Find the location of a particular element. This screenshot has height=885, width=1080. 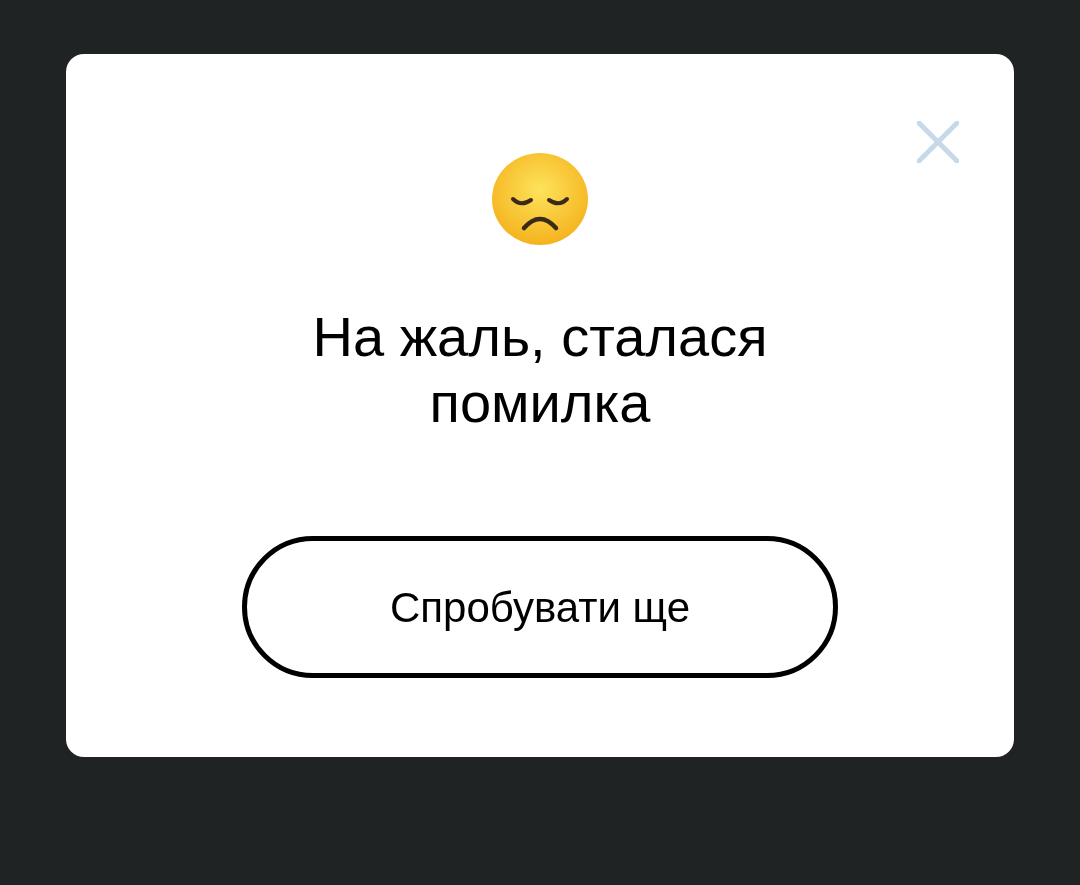

close-button is located at coordinates (938, 142).